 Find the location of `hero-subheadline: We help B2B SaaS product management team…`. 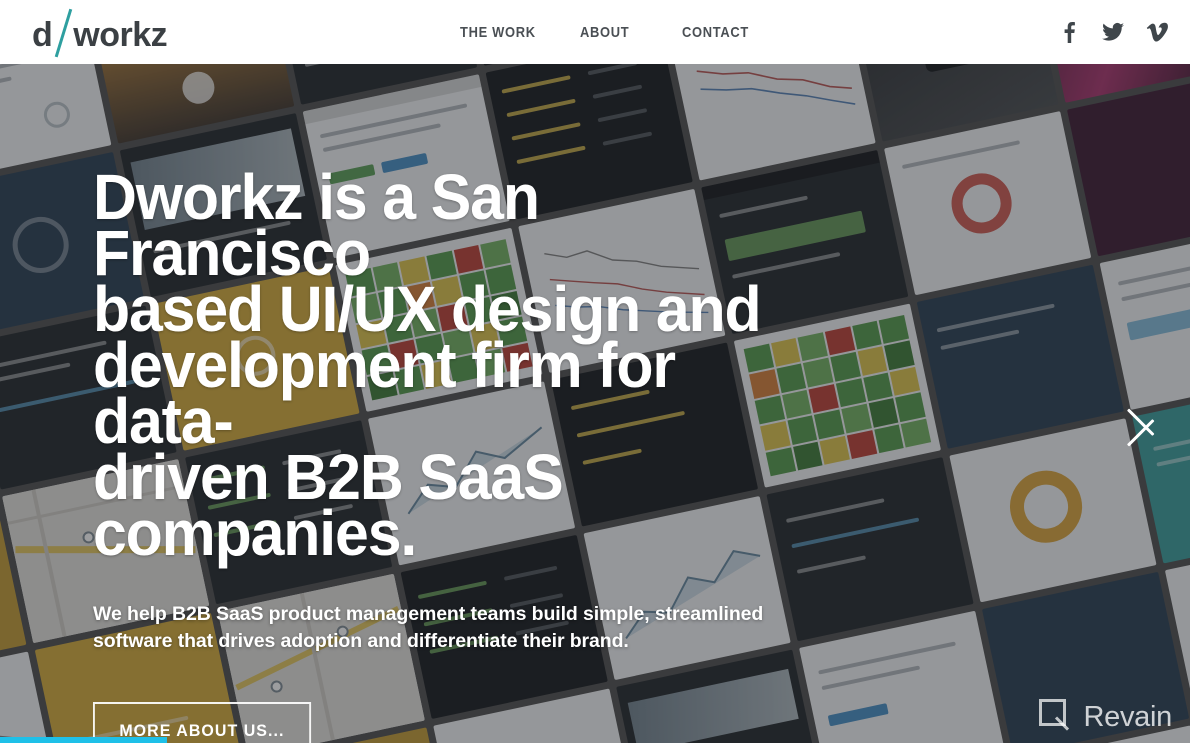

hero-subheadline: We help B2B SaaS product management team… is located at coordinates (428, 627).